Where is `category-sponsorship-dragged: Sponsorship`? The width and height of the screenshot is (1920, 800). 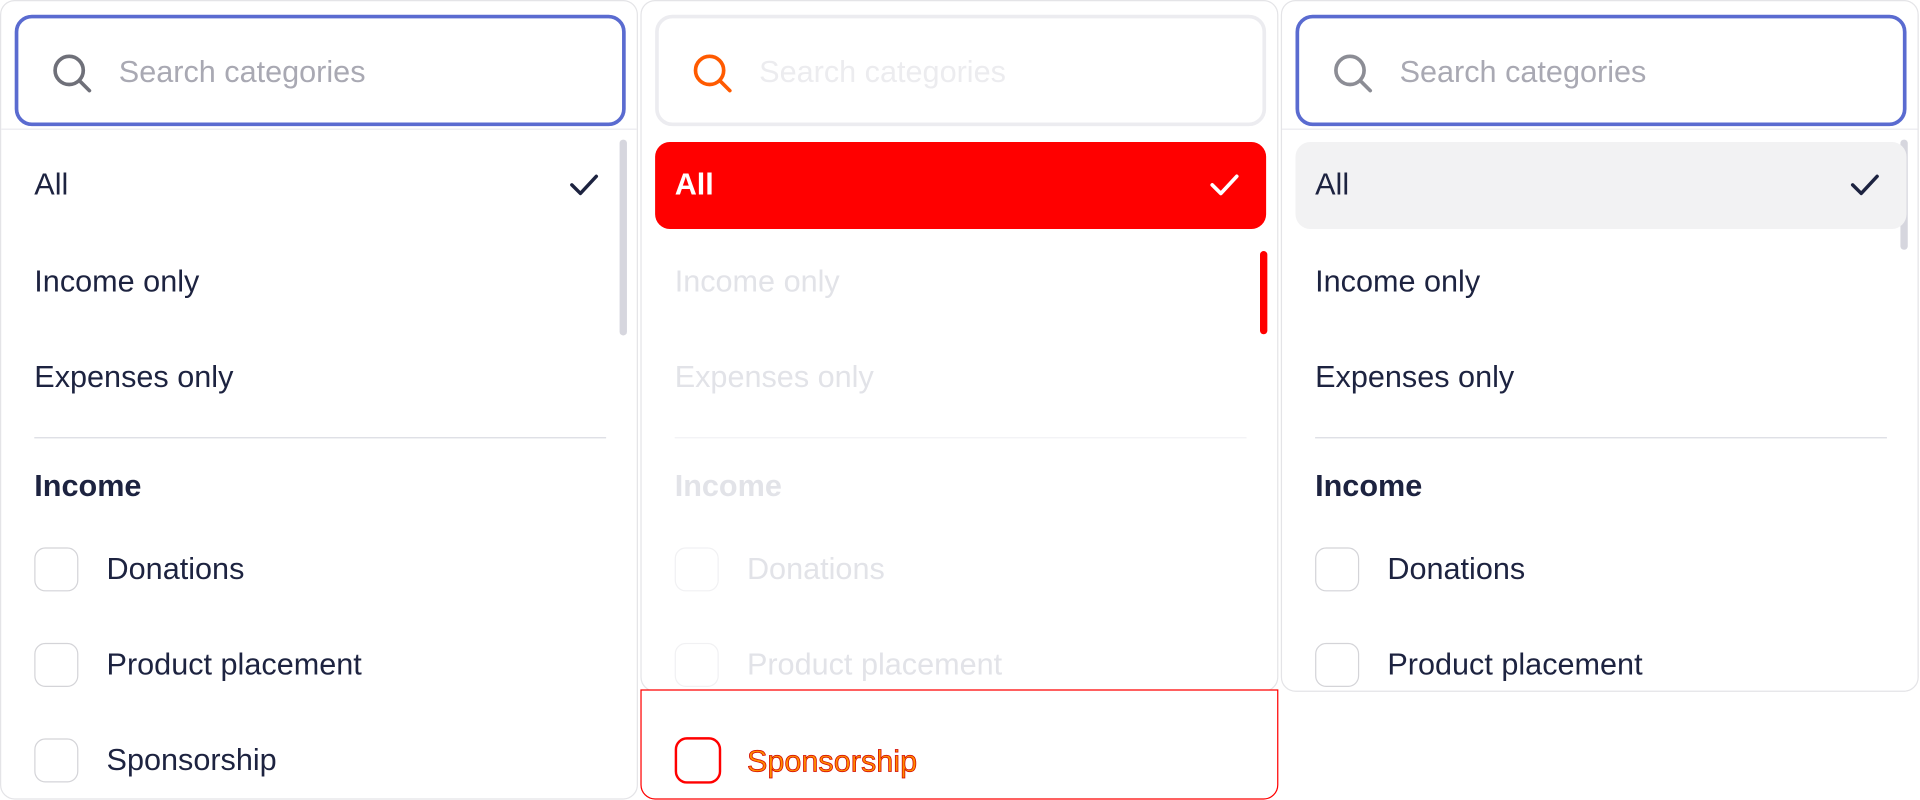
category-sponsorship-dragged: Sponsorship is located at coordinates (959, 744).